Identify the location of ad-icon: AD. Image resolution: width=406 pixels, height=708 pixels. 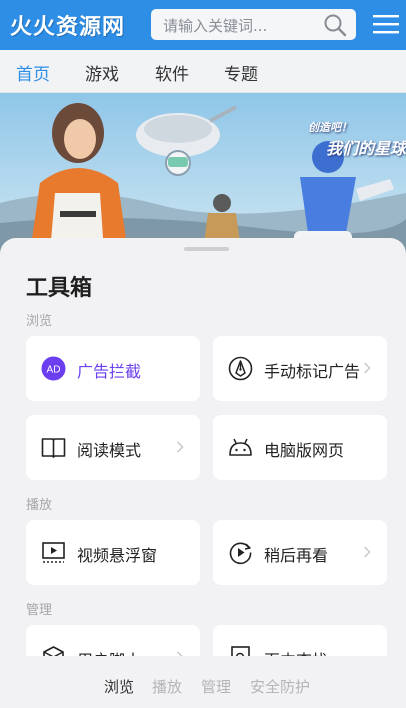
(53, 368).